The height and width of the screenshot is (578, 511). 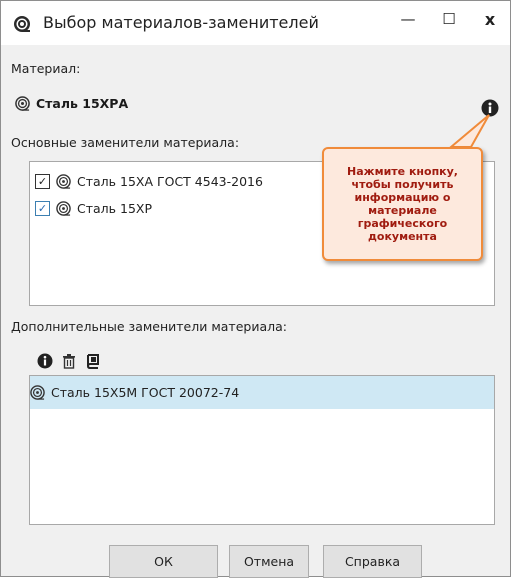 What do you see at coordinates (93, 361) in the screenshot?
I see `book-icon` at bounding box center [93, 361].